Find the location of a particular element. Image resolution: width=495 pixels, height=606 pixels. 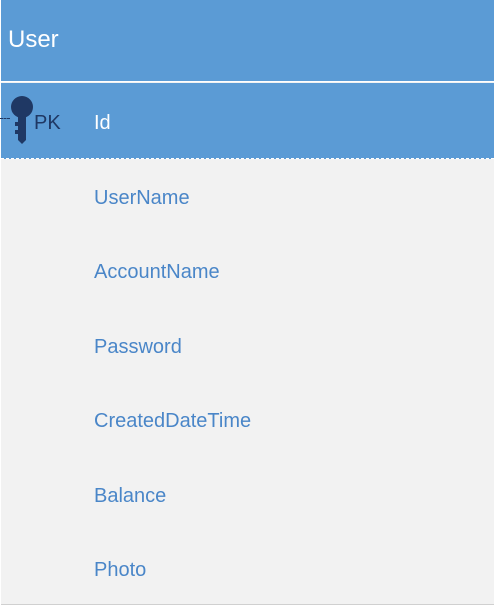

field-photo: Photo is located at coordinates (120, 570).